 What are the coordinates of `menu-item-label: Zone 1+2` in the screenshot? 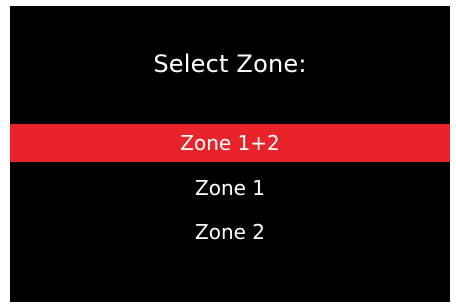 It's located at (230, 143).